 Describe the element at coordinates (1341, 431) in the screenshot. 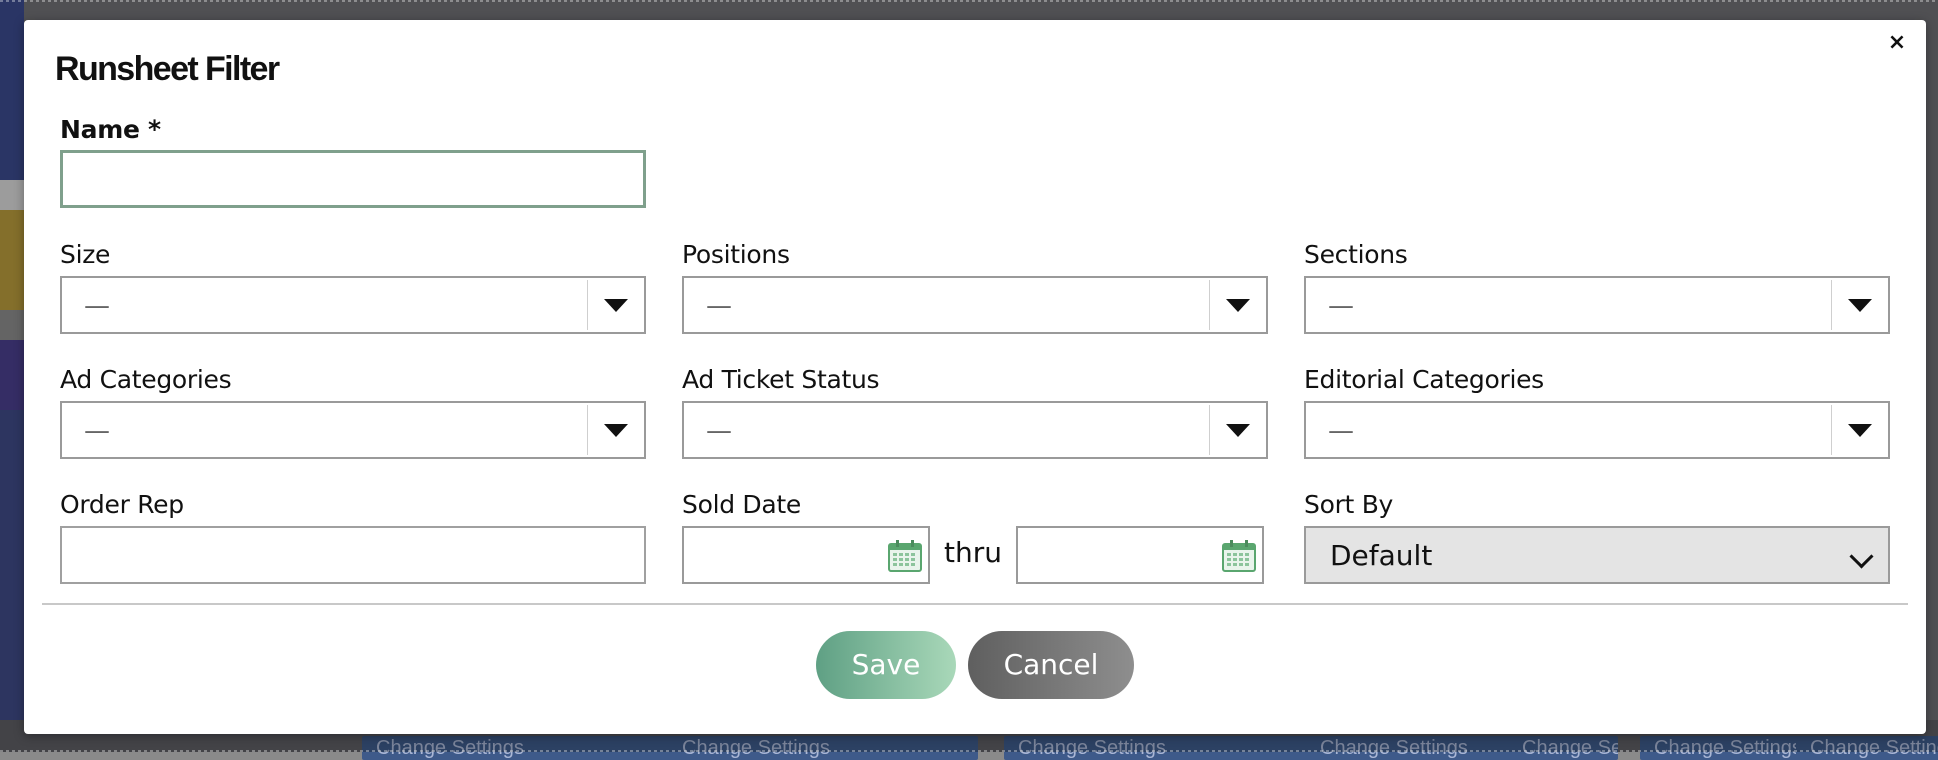

I see `editorial-categories-value: —` at that location.